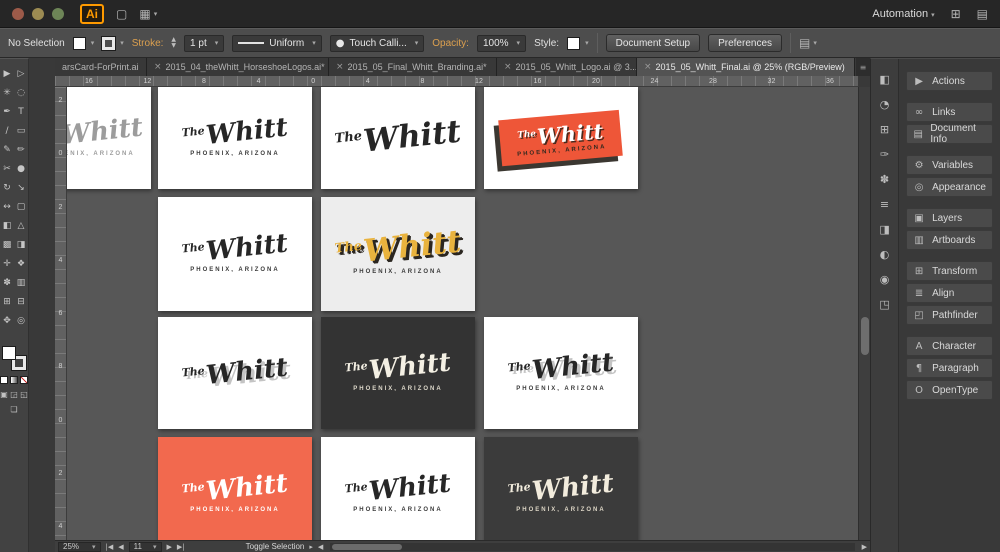 The image size is (1000, 552). Describe the element at coordinates (456, 81) in the screenshot. I see `horizontal-ruler: 16 12 84 04 8 12 16 20 24 28 32 36` at that location.